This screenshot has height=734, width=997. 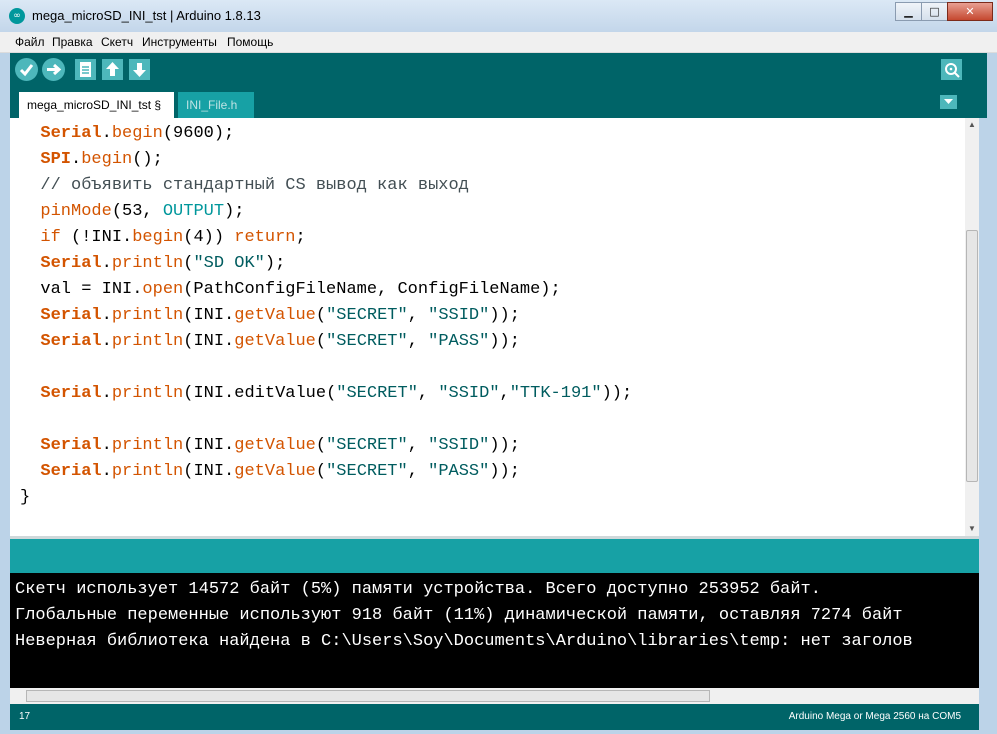 I want to click on code-token: (!INI., so click(x=96, y=237).